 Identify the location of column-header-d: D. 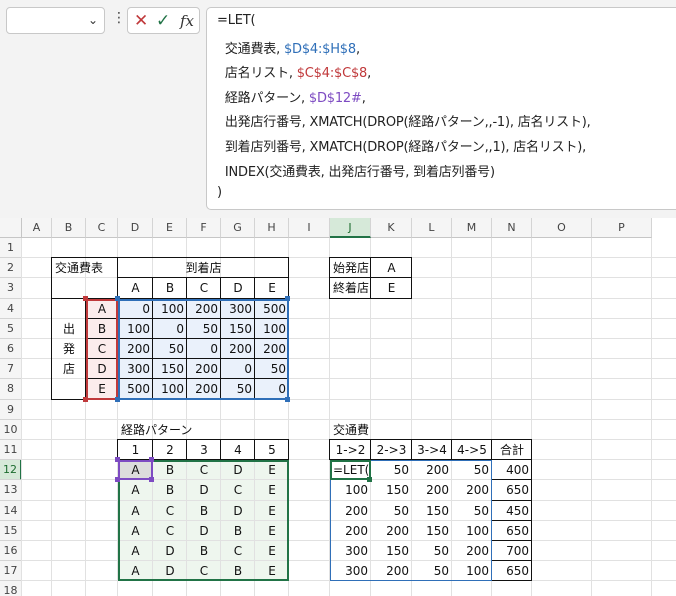
(135, 228).